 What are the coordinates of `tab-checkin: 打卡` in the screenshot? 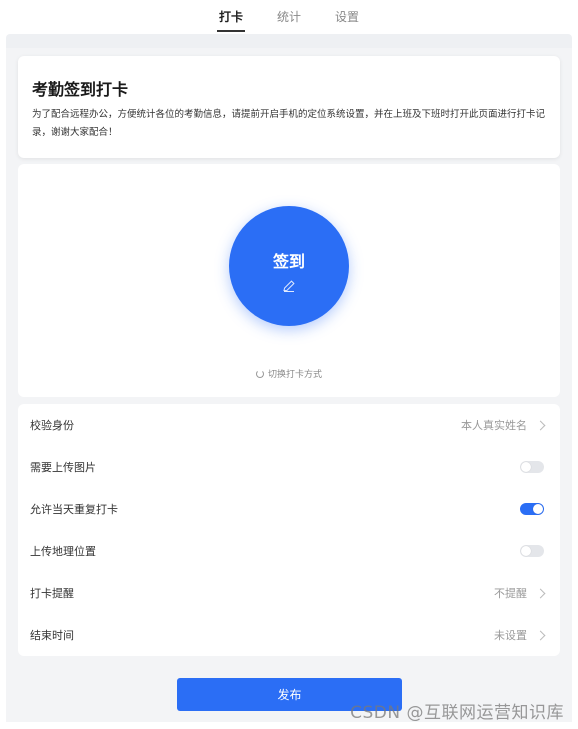 It's located at (230, 20).